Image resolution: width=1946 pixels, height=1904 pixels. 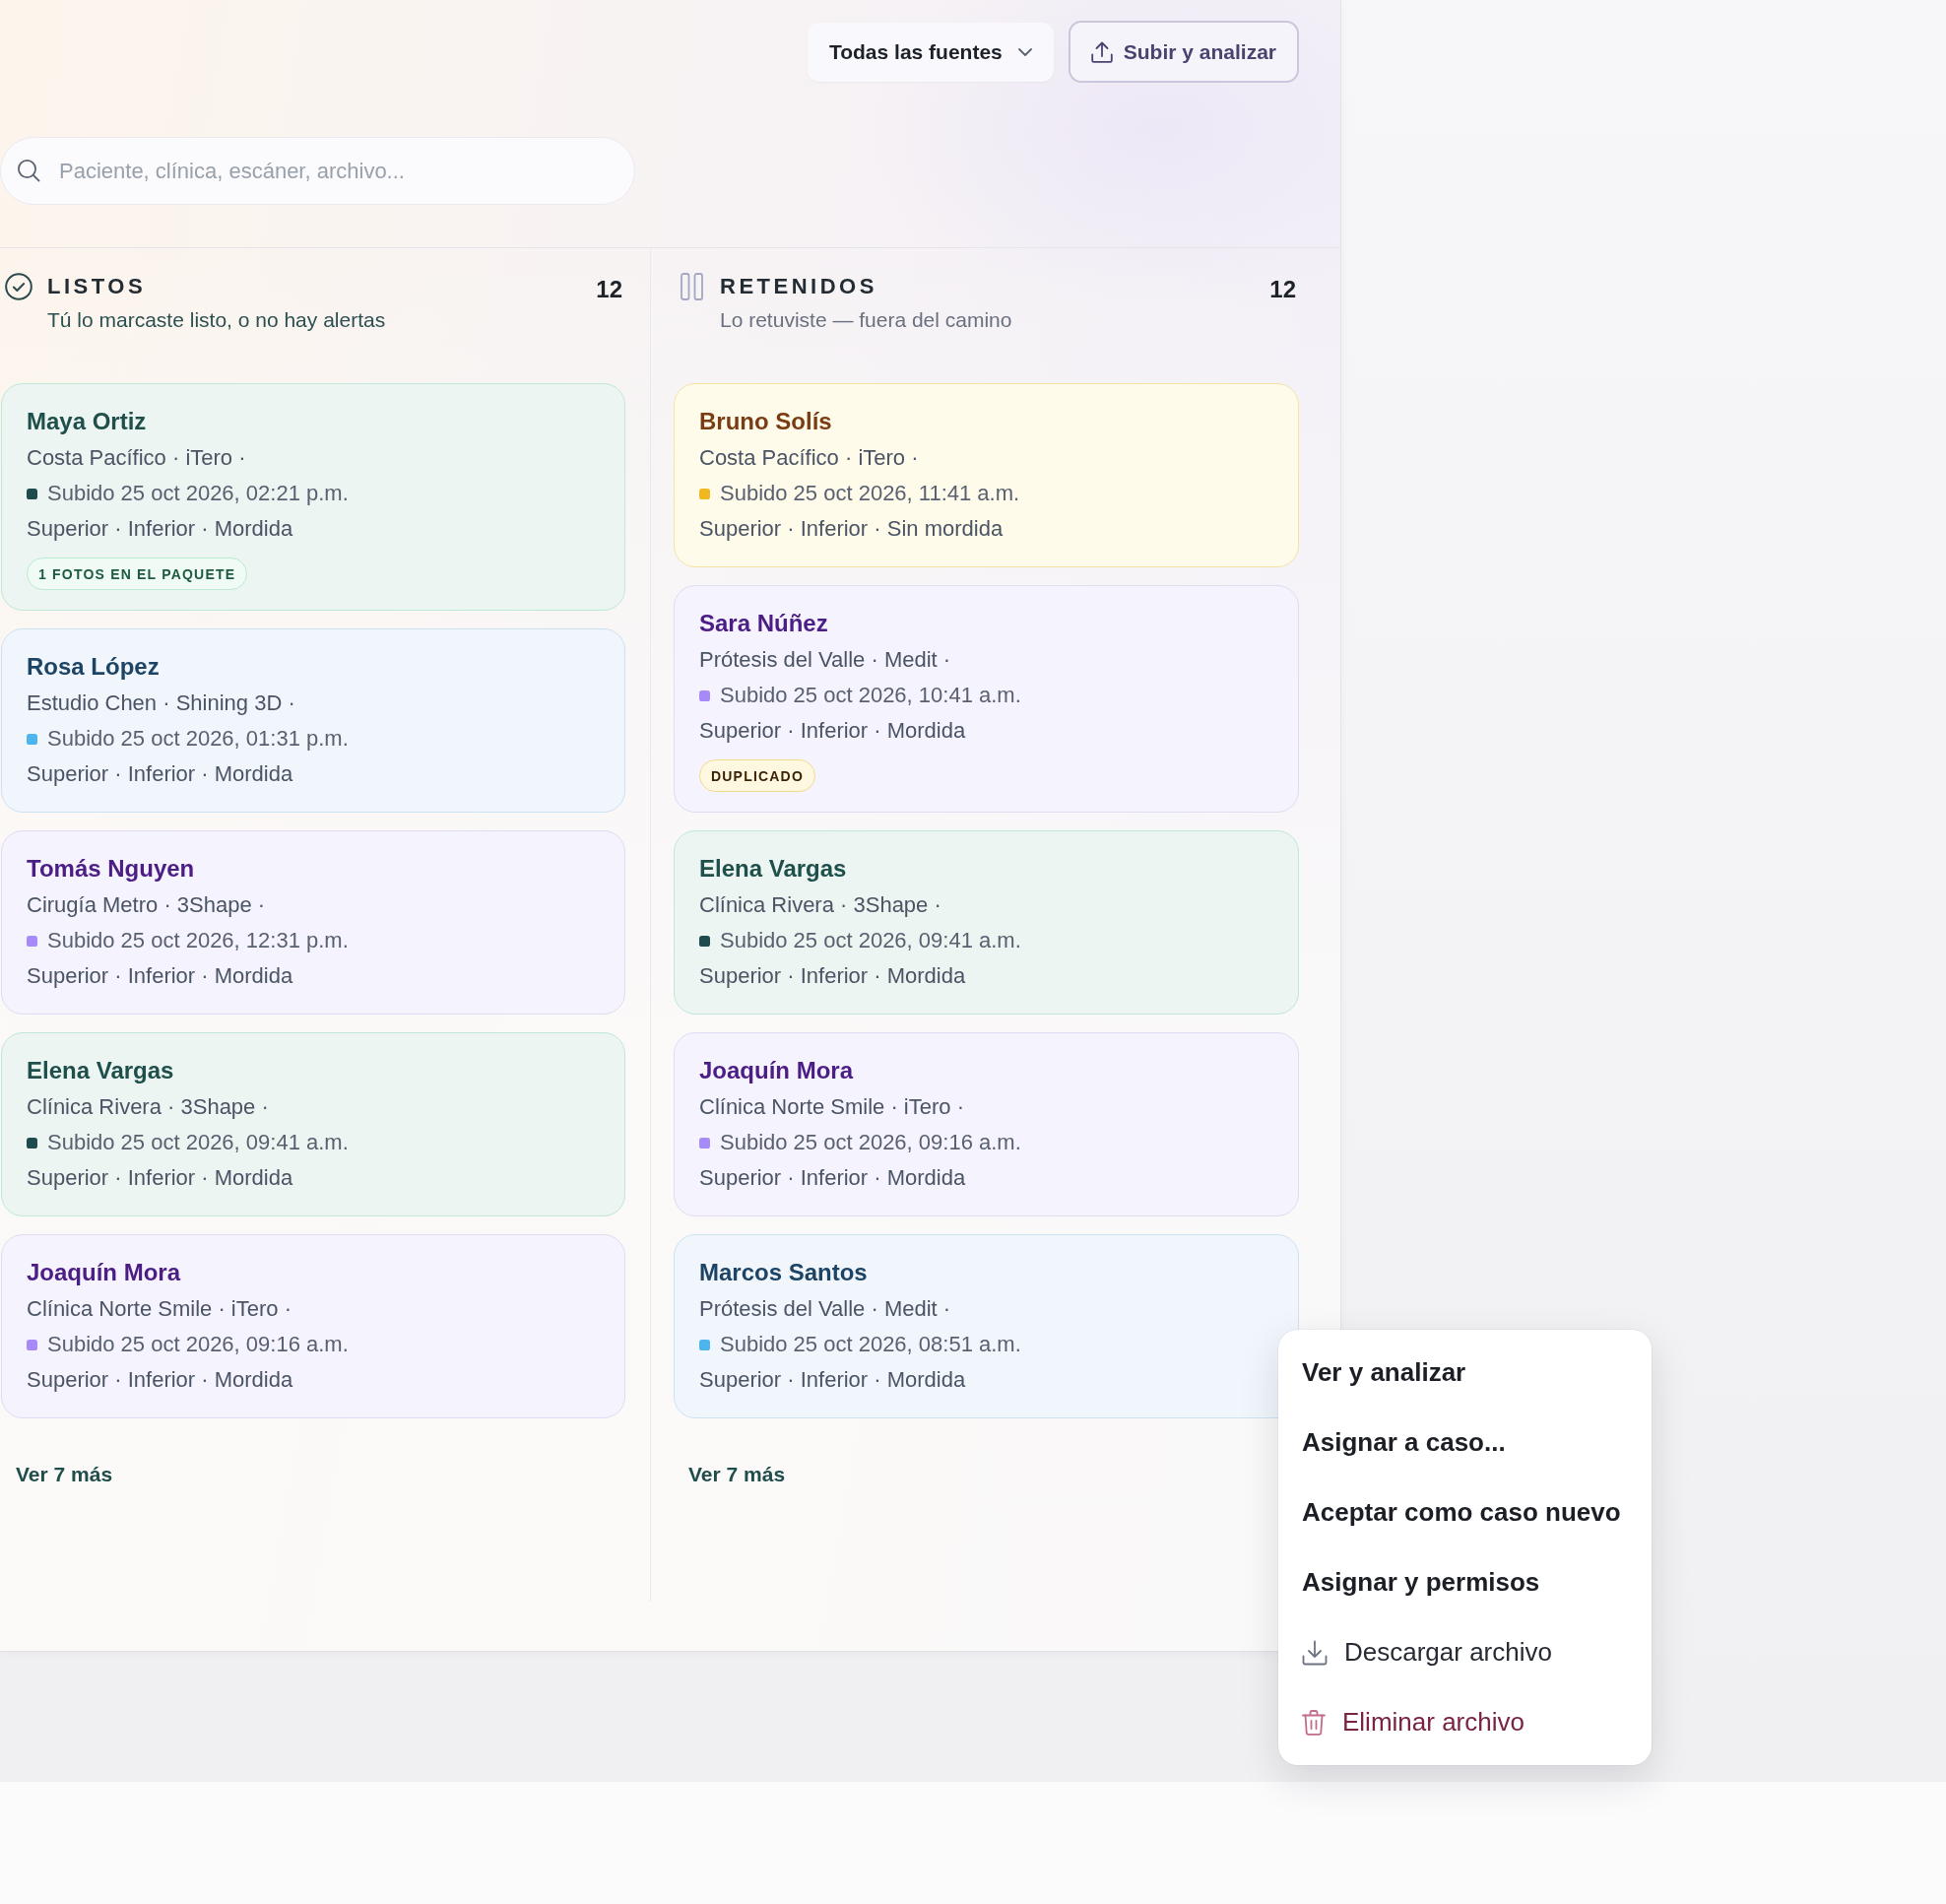 What do you see at coordinates (313, 720) in the screenshot?
I see `scan-card: Rosa López Estudio Chen · Shining 3D · Subido 25 oct 2026, 01:31 p.m. Superior · Inferior · Mordida` at bounding box center [313, 720].